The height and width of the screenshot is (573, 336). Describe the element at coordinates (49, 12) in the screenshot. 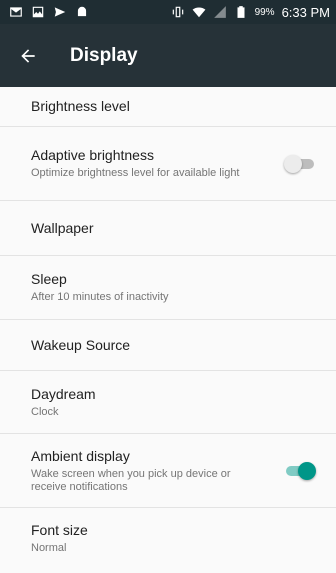

I see `notification-icons` at that location.